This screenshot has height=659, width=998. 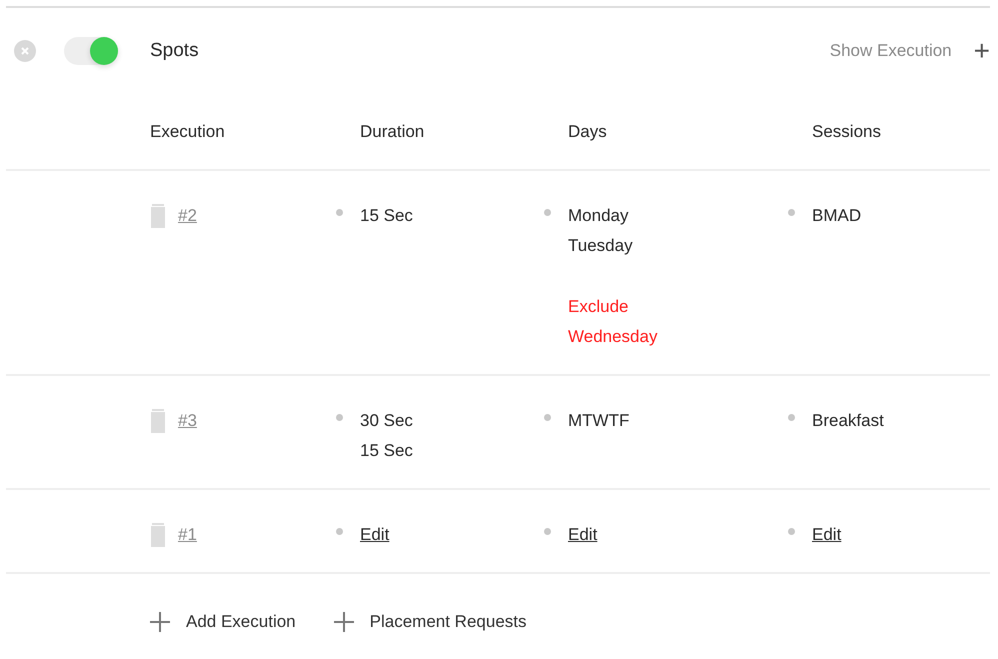 What do you see at coordinates (223, 622) in the screenshot?
I see `footer-button: Add Execution` at bounding box center [223, 622].